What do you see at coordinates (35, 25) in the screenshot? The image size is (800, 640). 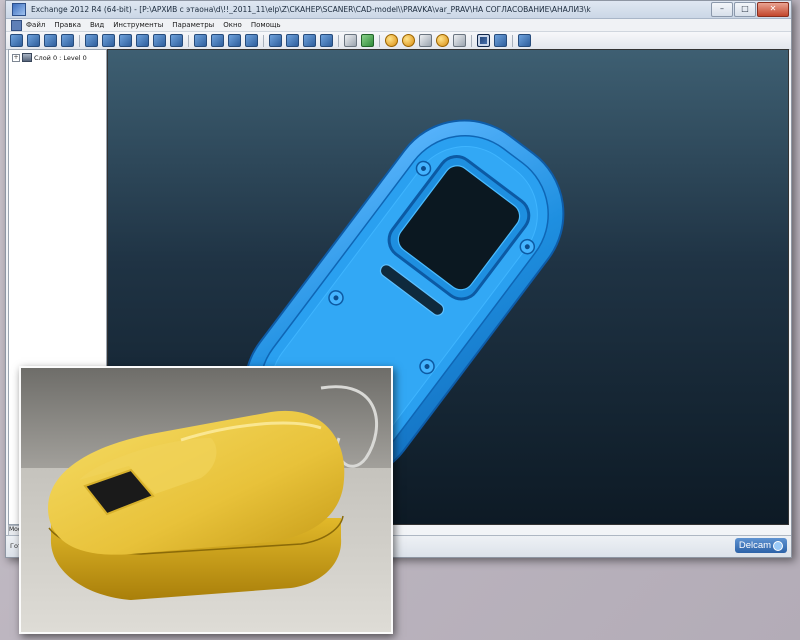 I see `menu-file: Файл` at bounding box center [35, 25].